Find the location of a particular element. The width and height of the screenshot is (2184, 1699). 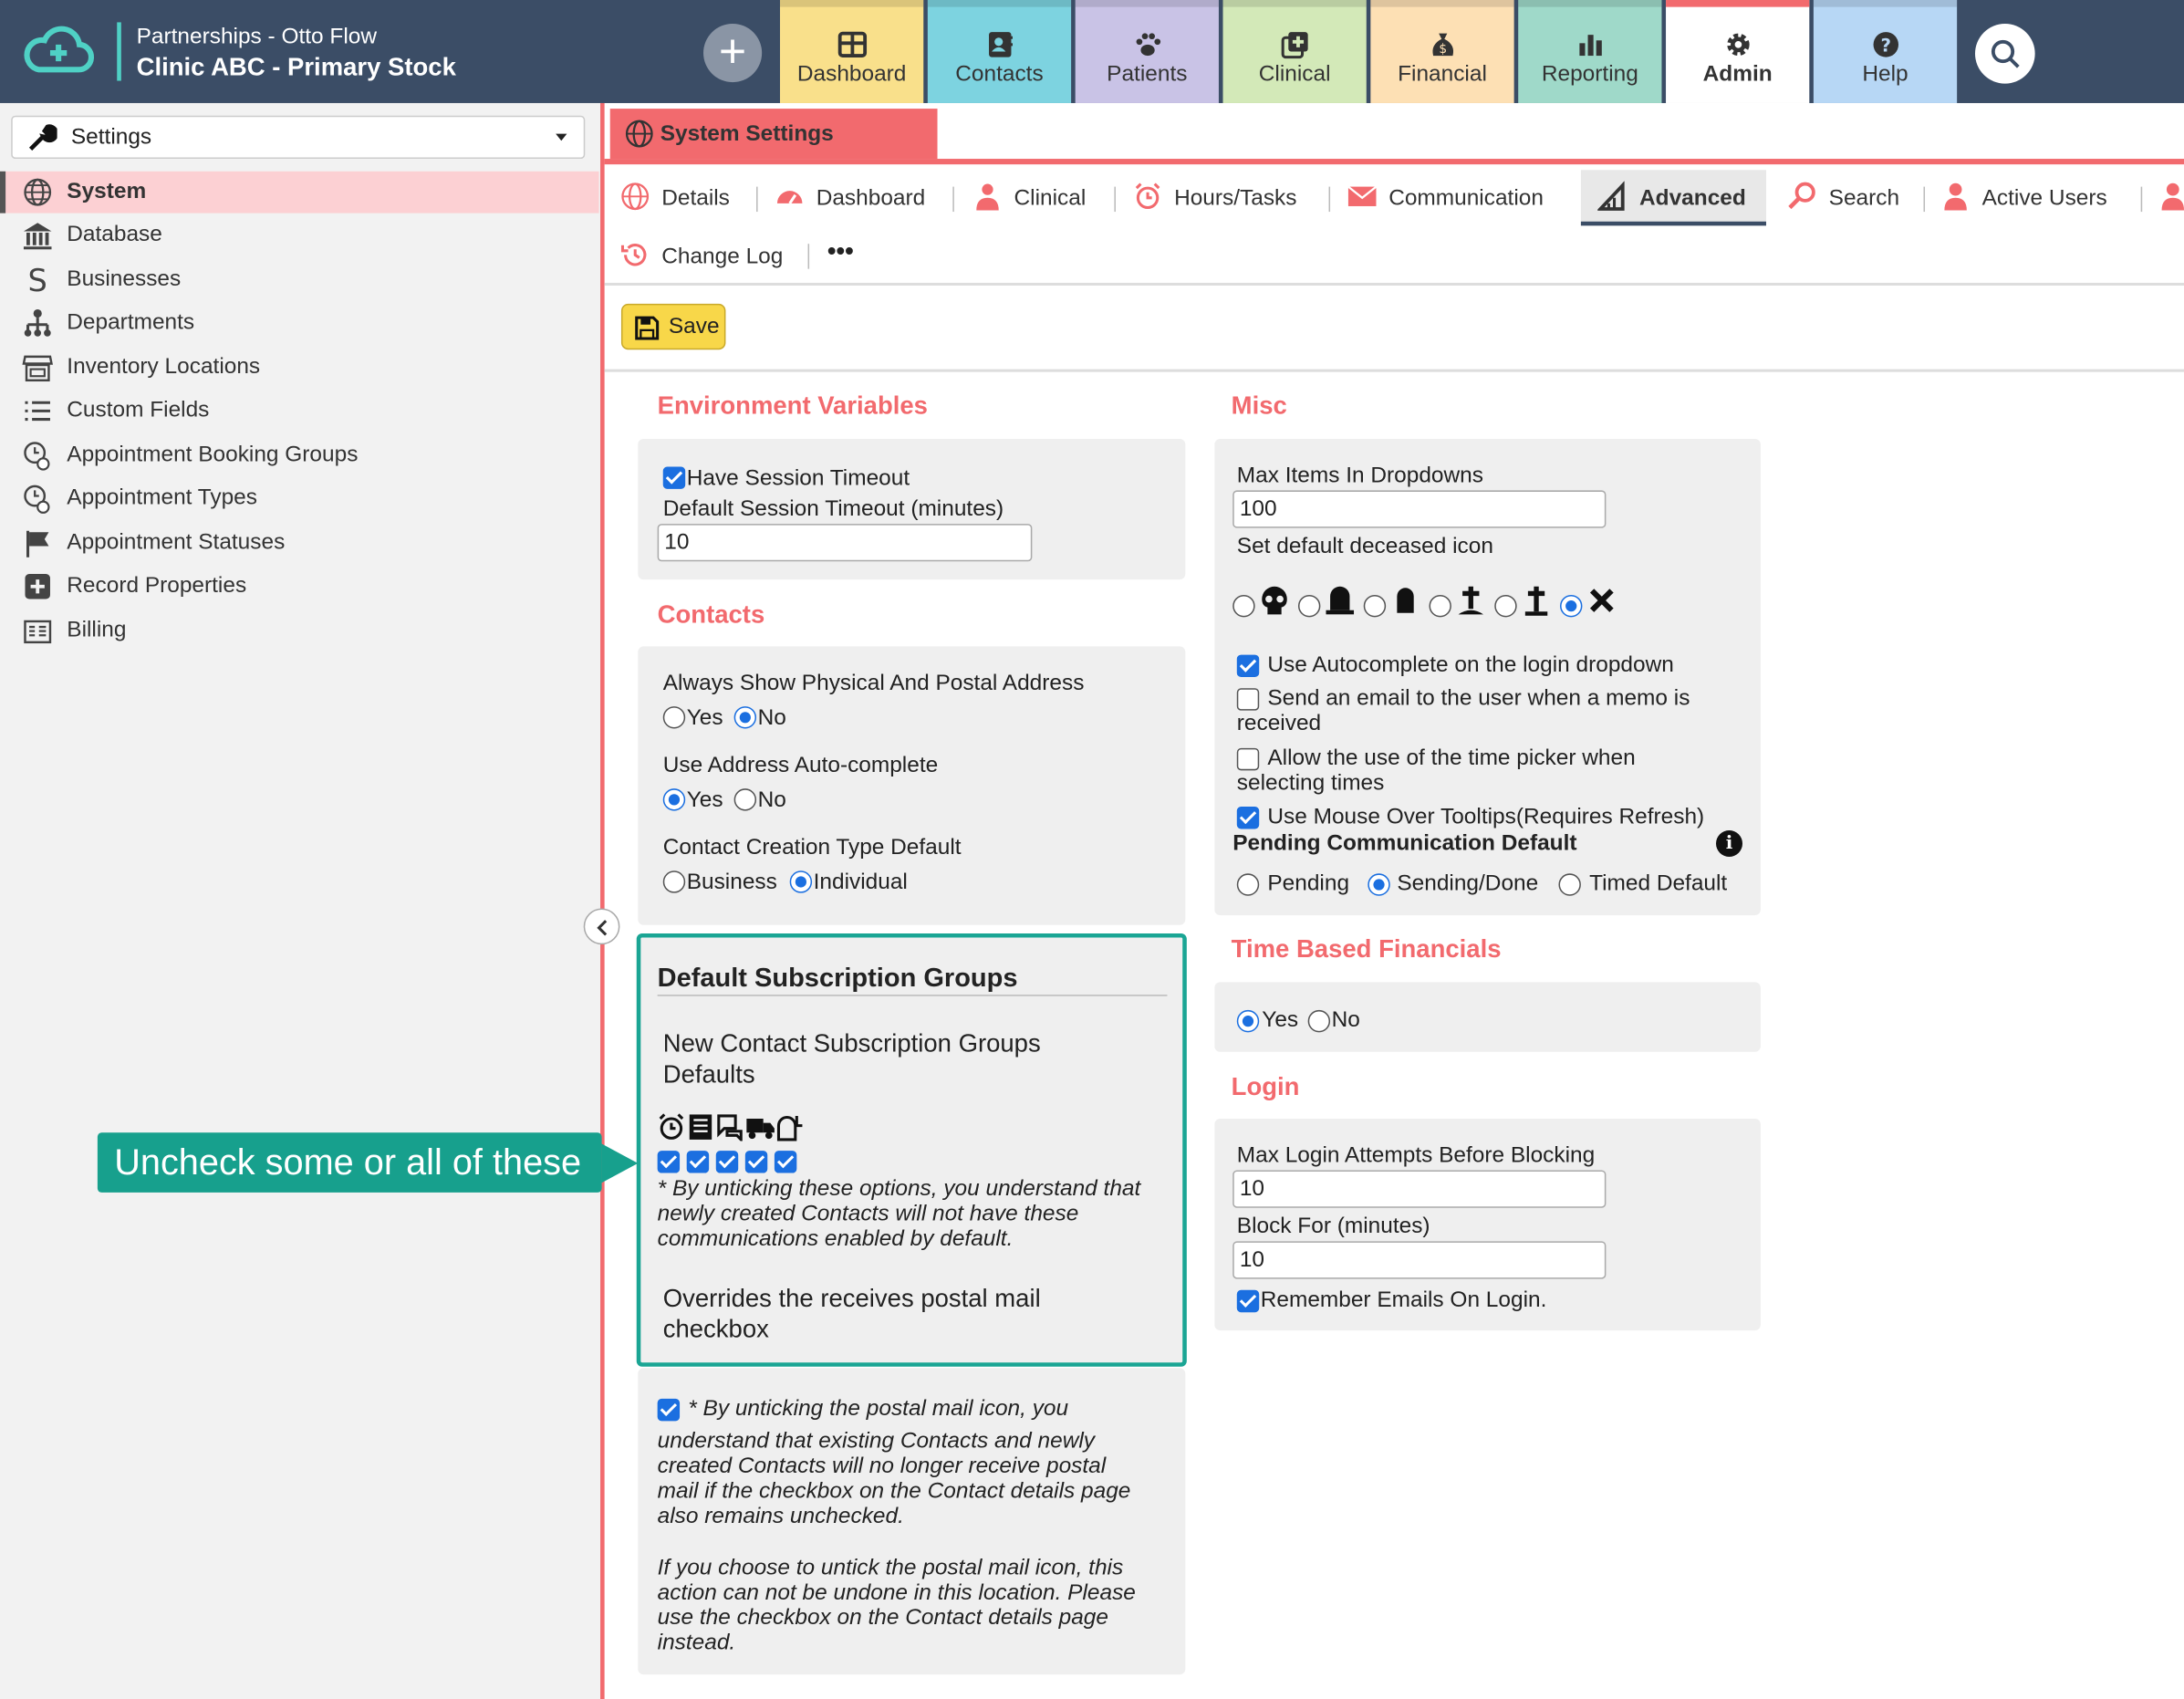

sidebar-item-record-properties: Record Properties is located at coordinates (299, 587).